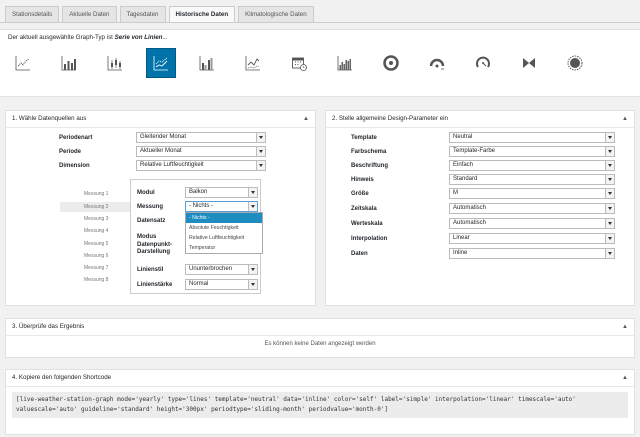 The image size is (640, 437). What do you see at coordinates (207, 63) in the screenshot?
I see `grouped-bars-chart-icon` at bounding box center [207, 63].